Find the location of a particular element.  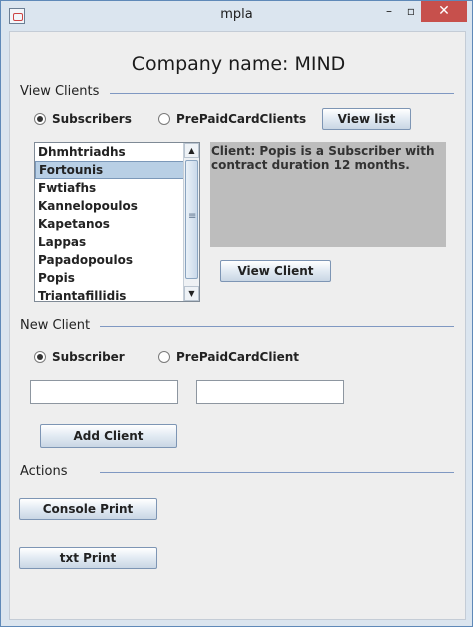

close-button: ✕ is located at coordinates (444, 11).